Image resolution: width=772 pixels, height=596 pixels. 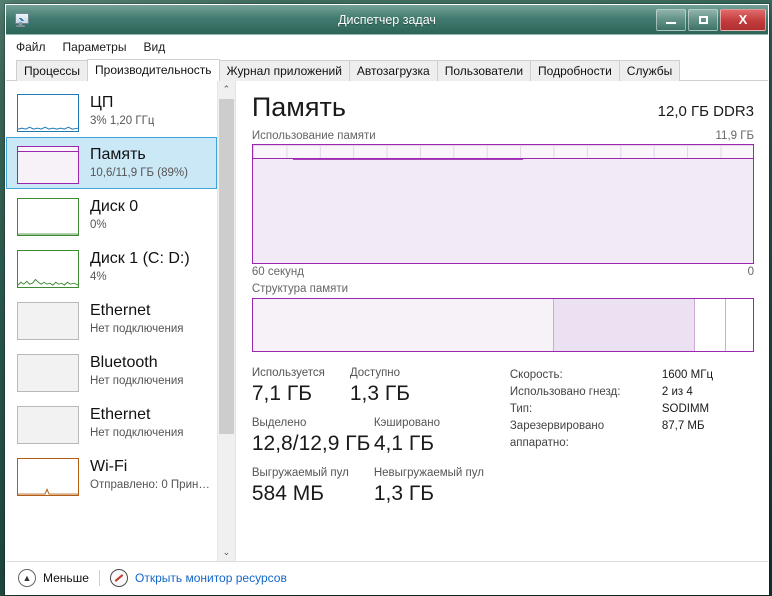 I want to click on system-row-hardware-reserved: Зарезервировано аппаратно: 87,7 МБ, so click(x=632, y=435).